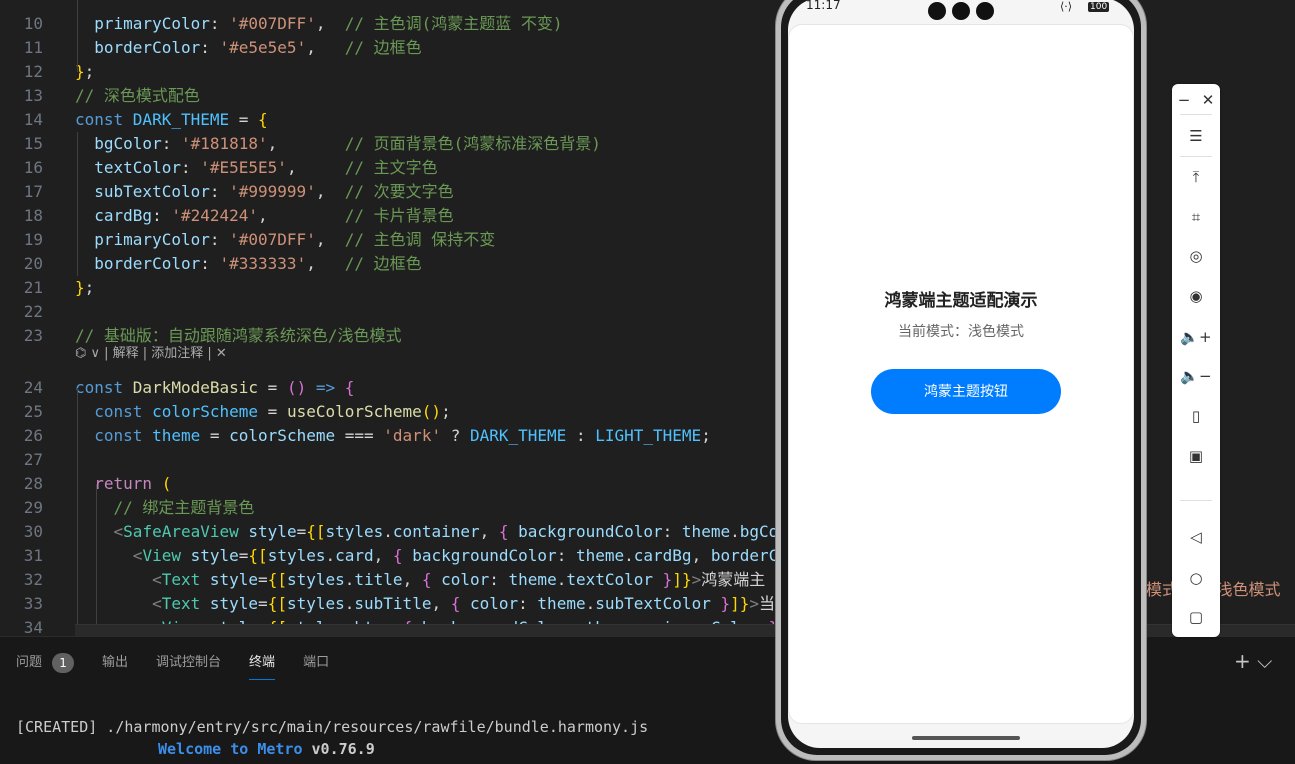 This screenshot has width=1295, height=764. I want to click on code-token: backgroundColor, so click(484, 555).